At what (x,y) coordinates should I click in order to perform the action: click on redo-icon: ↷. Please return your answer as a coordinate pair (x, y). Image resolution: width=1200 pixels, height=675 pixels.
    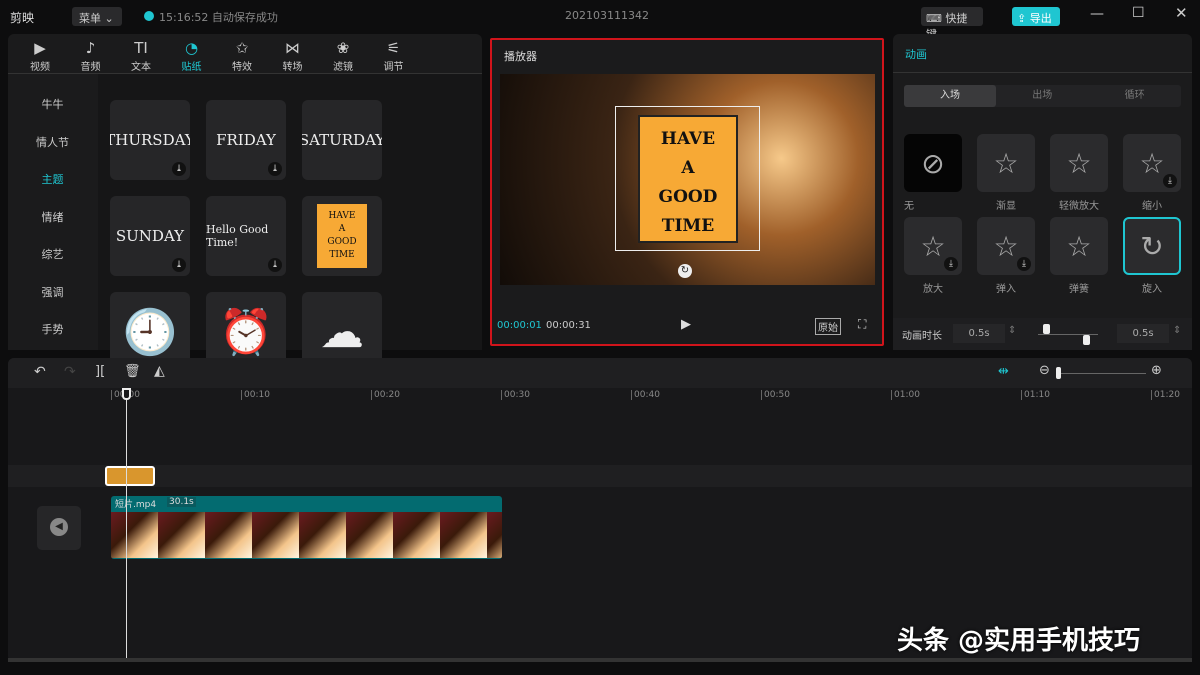
    Looking at the image, I should click on (70, 372).